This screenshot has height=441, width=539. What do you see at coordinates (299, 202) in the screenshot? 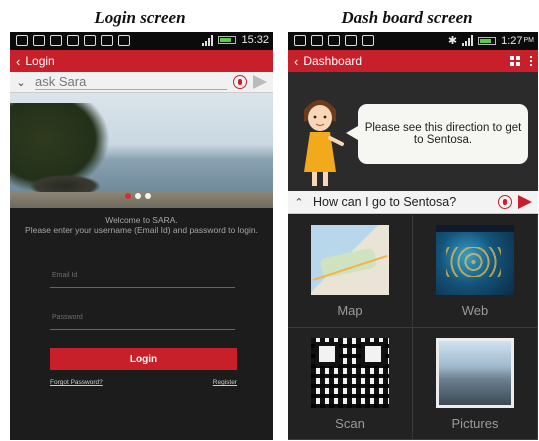
I see `chevron-up-icon: ⌃` at bounding box center [299, 202].